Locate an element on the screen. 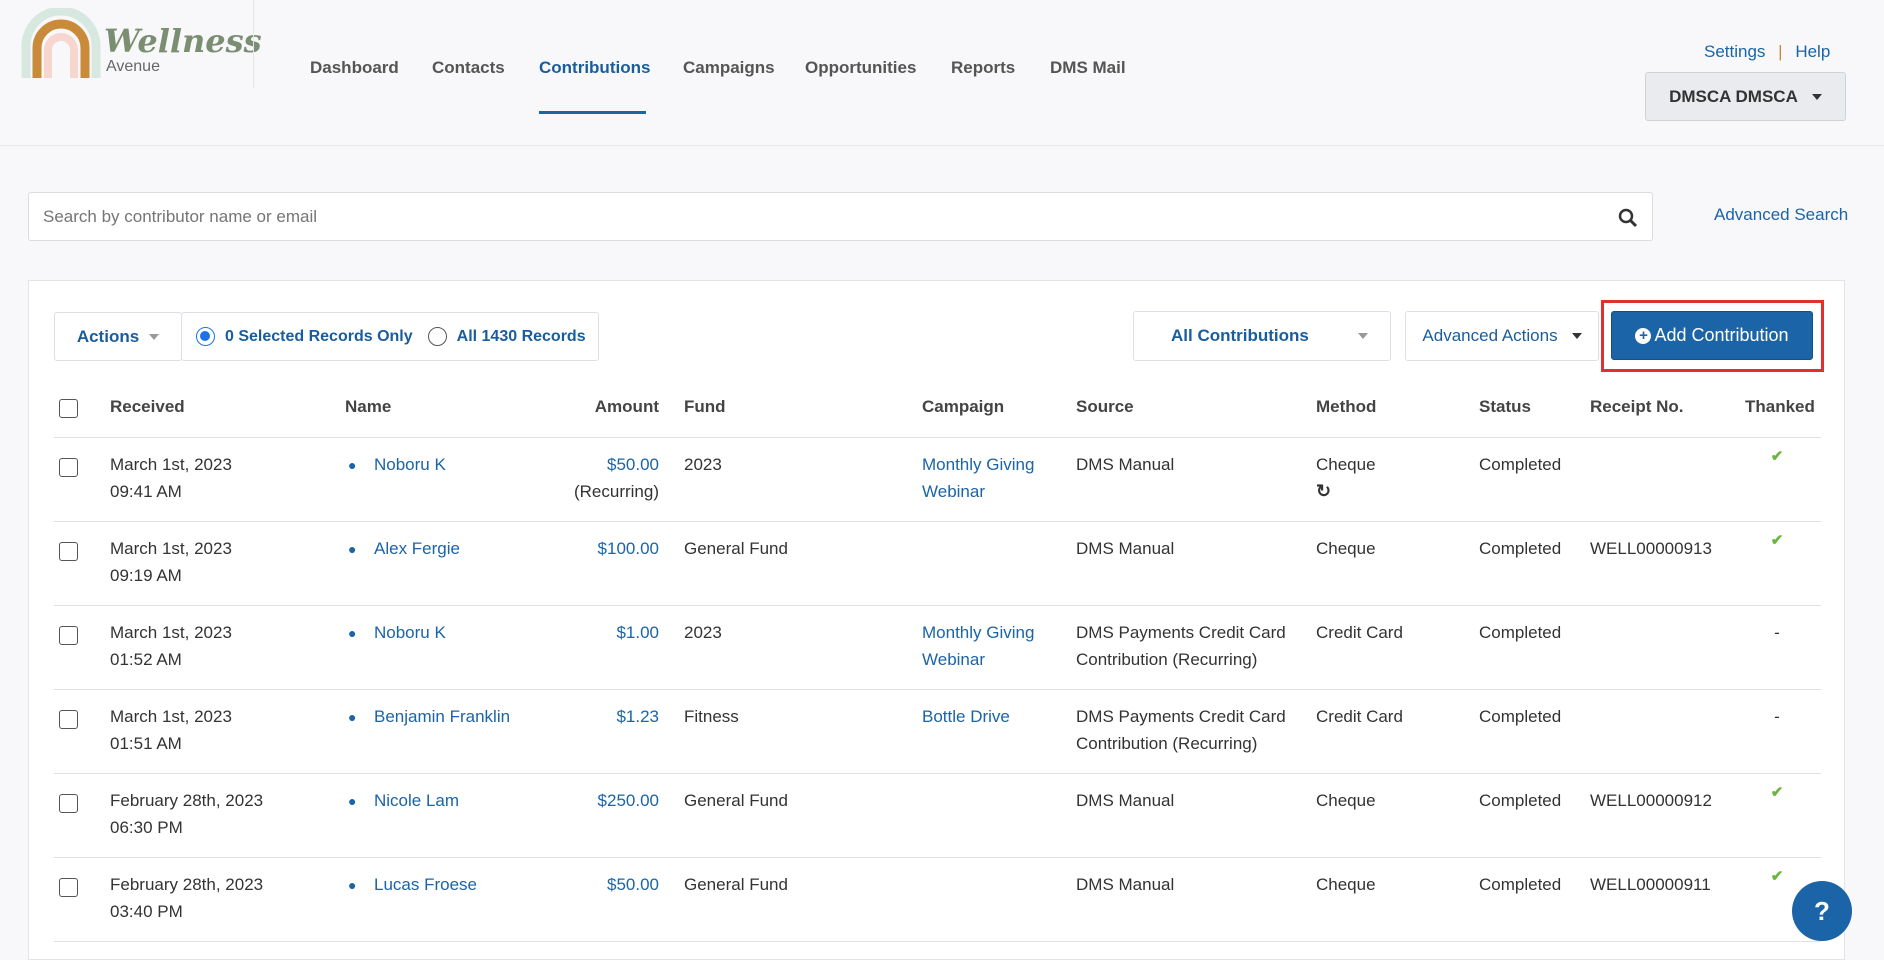 The image size is (1884, 960). advanced-search-link: Advanced Search is located at coordinates (1781, 215).